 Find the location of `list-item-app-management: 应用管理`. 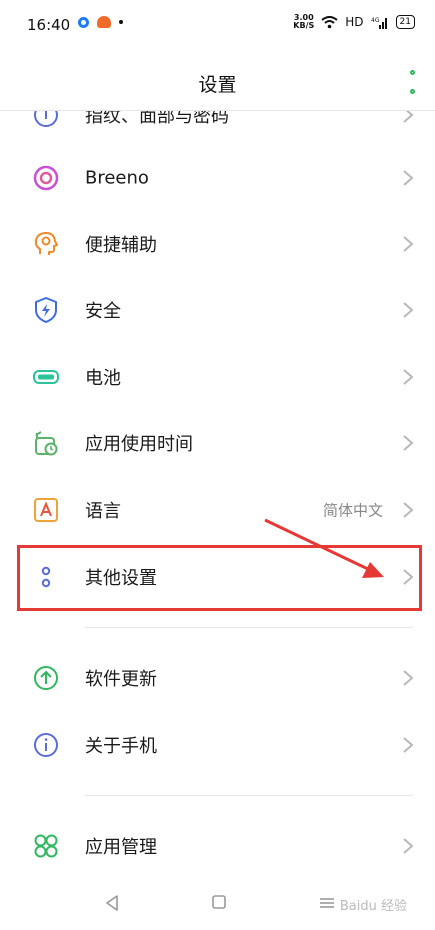

list-item-app-management: 应用管理 is located at coordinates (217, 846).